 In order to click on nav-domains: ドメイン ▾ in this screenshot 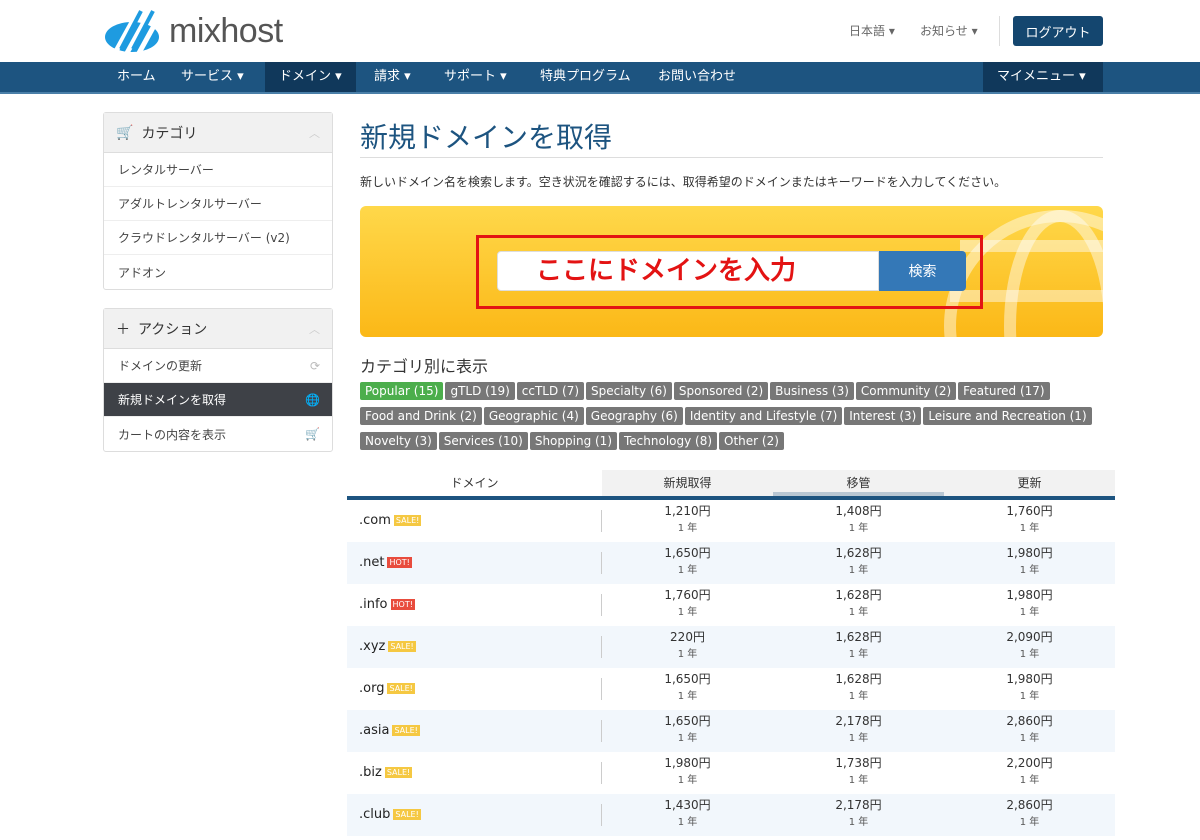, I will do `click(310, 77)`.